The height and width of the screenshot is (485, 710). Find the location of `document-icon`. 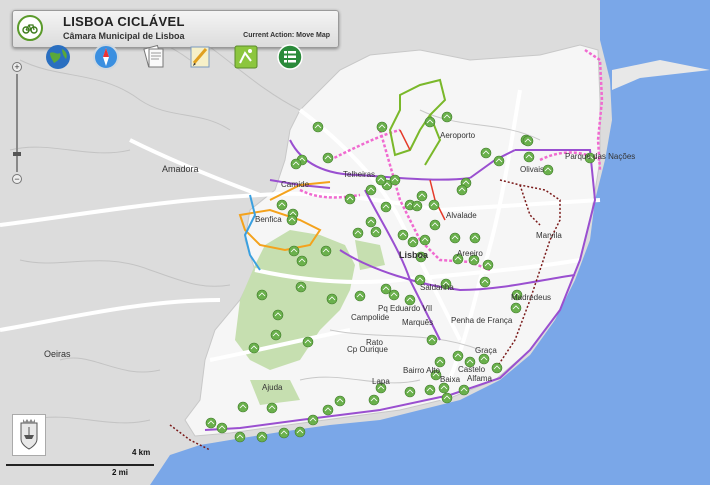

document-icon is located at coordinates (154, 57).